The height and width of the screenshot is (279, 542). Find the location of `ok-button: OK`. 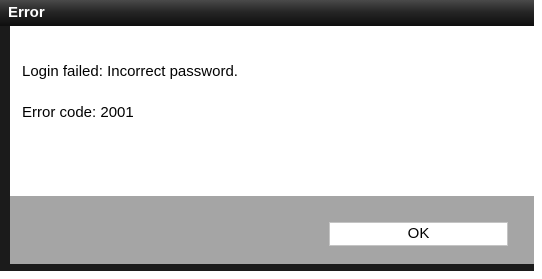

ok-button: OK is located at coordinates (418, 234).